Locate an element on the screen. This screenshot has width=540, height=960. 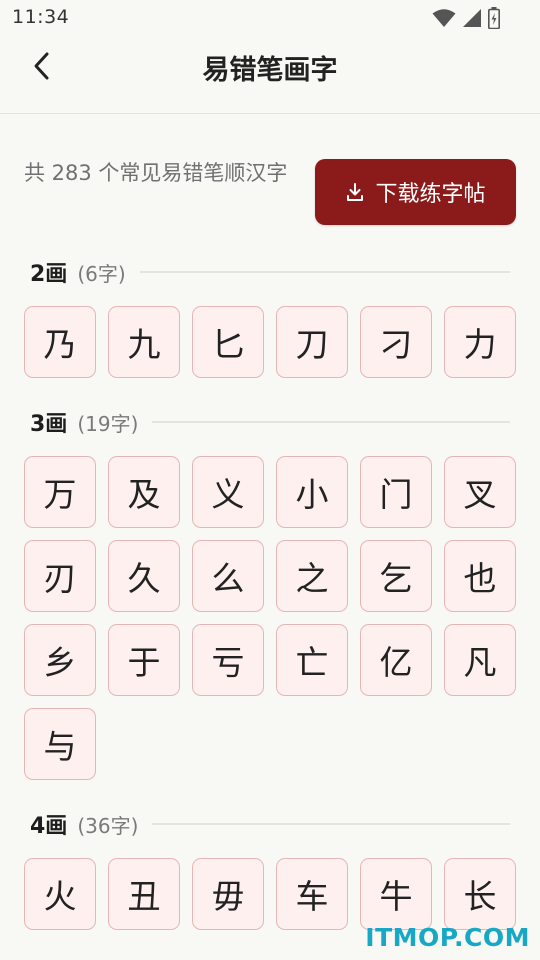
char-tile: 也 is located at coordinates (480, 576).